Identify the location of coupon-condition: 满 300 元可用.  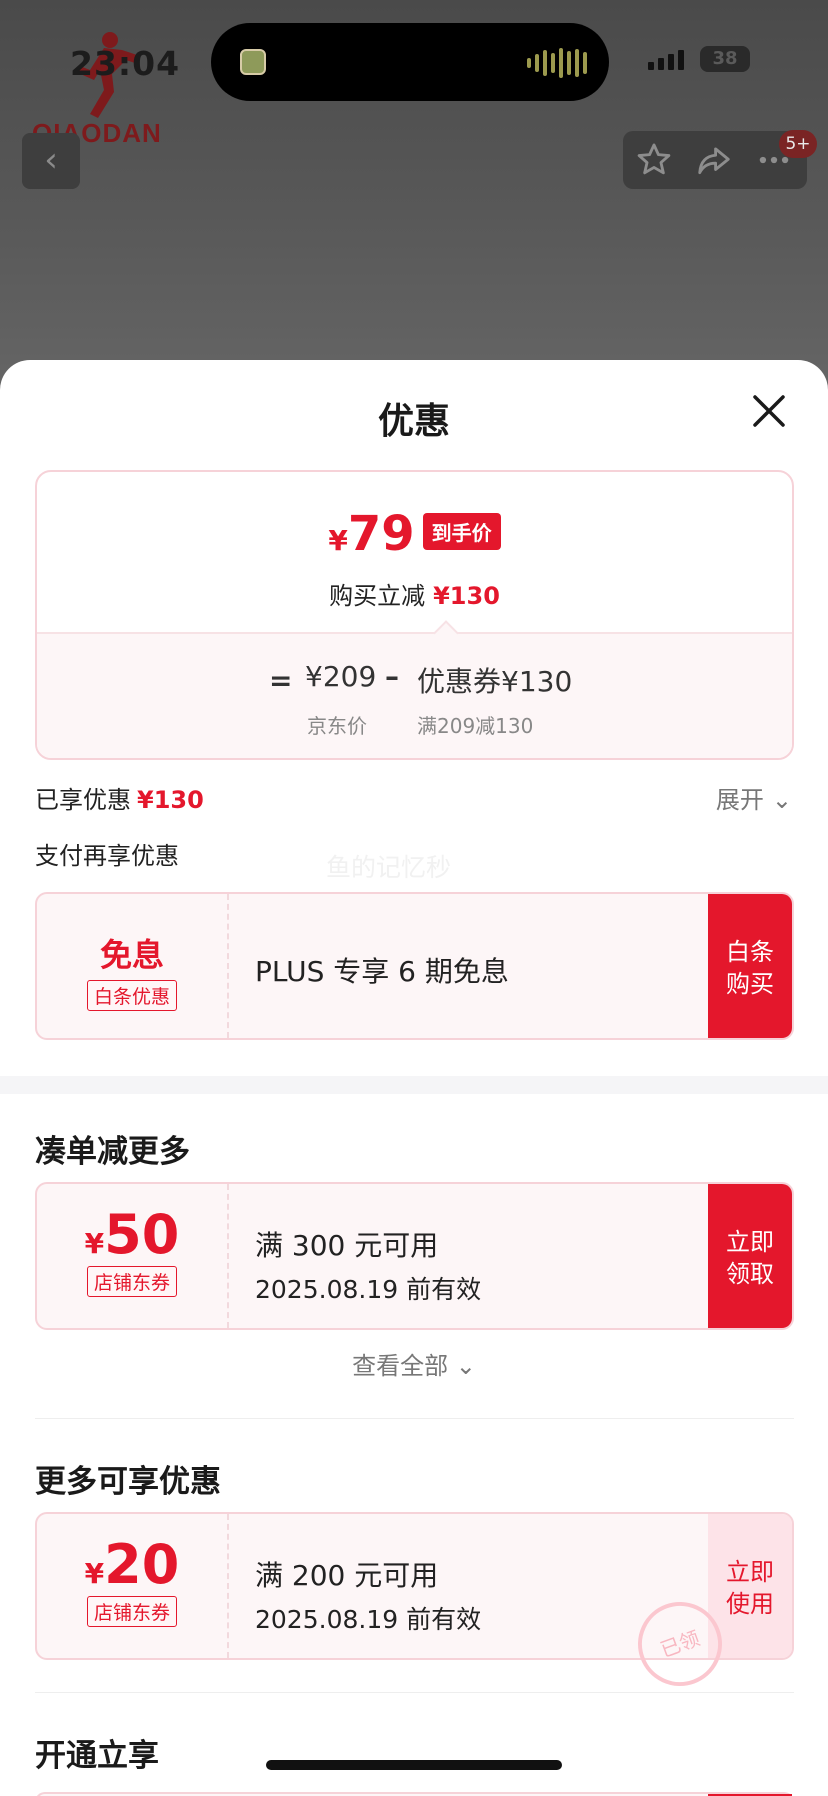
(347, 1245).